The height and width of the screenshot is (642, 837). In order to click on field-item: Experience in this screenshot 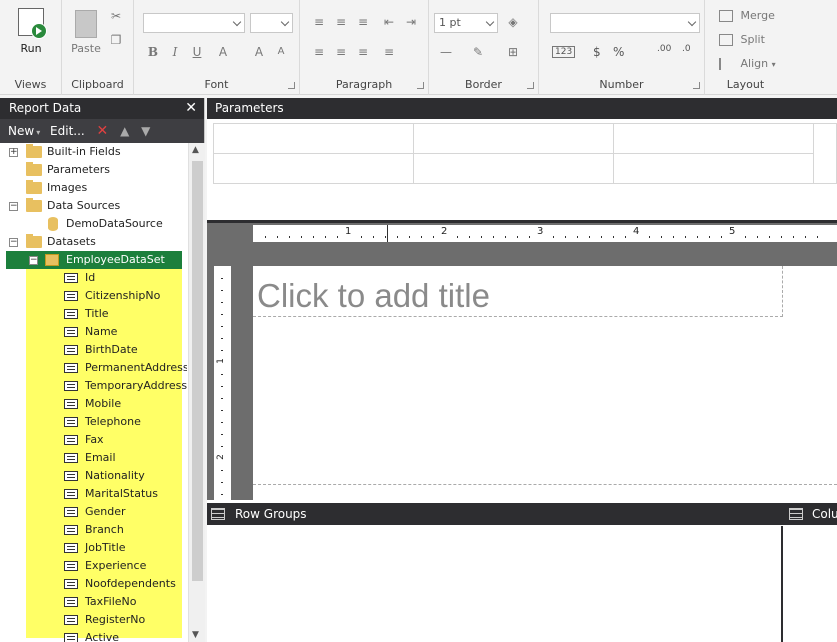, I will do `click(93, 566)`.